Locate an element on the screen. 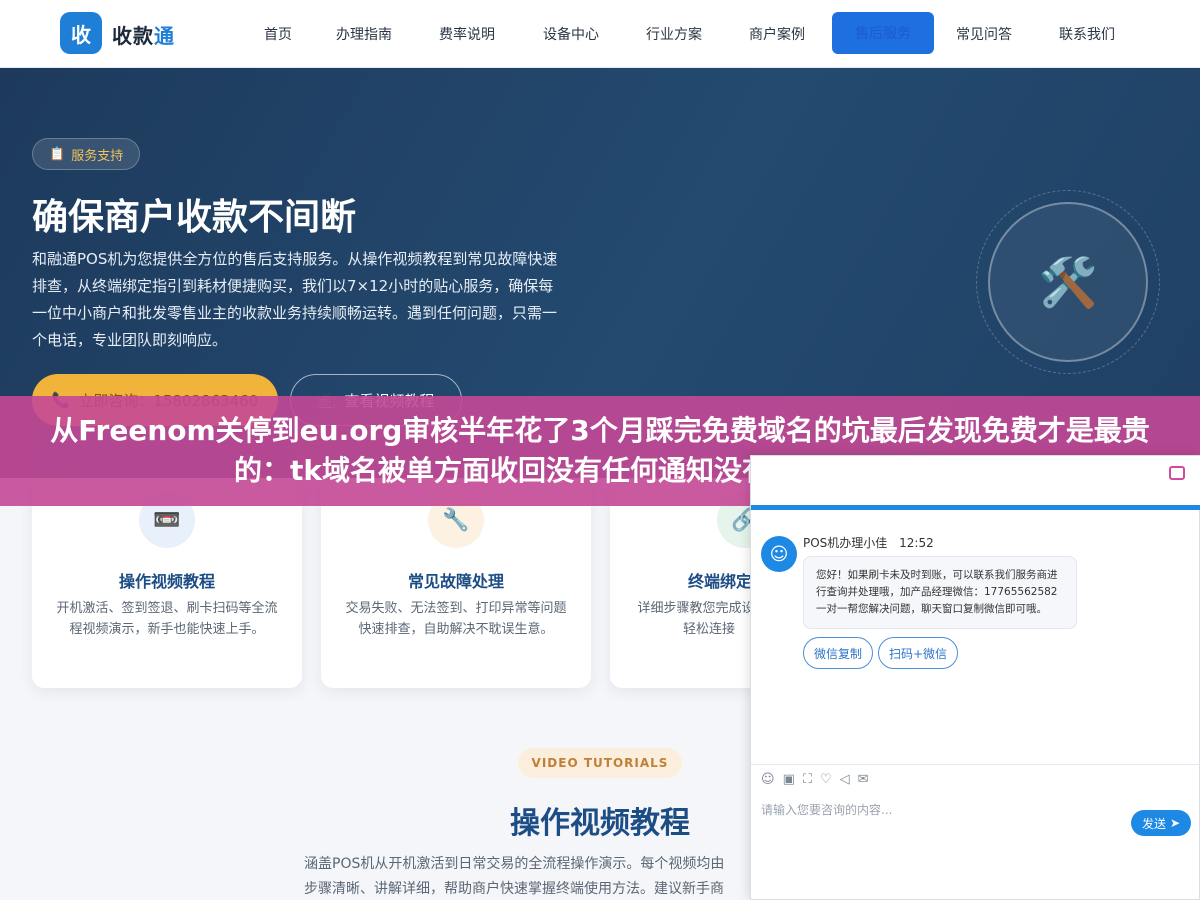  message-icon: ✉ is located at coordinates (863, 779).